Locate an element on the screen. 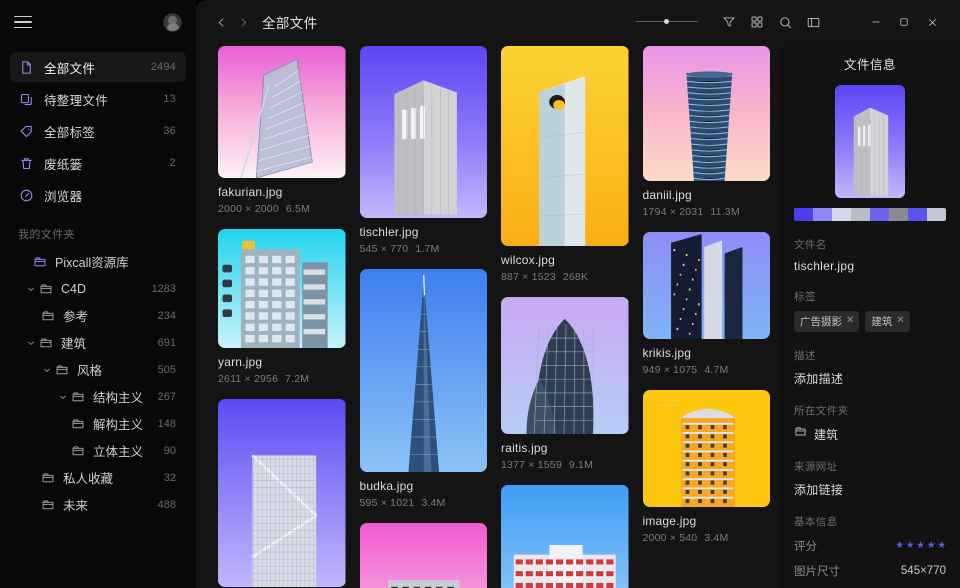 The width and height of the screenshot is (960, 588). tree-item-c4d: C4D 1283 is located at coordinates (98, 288).